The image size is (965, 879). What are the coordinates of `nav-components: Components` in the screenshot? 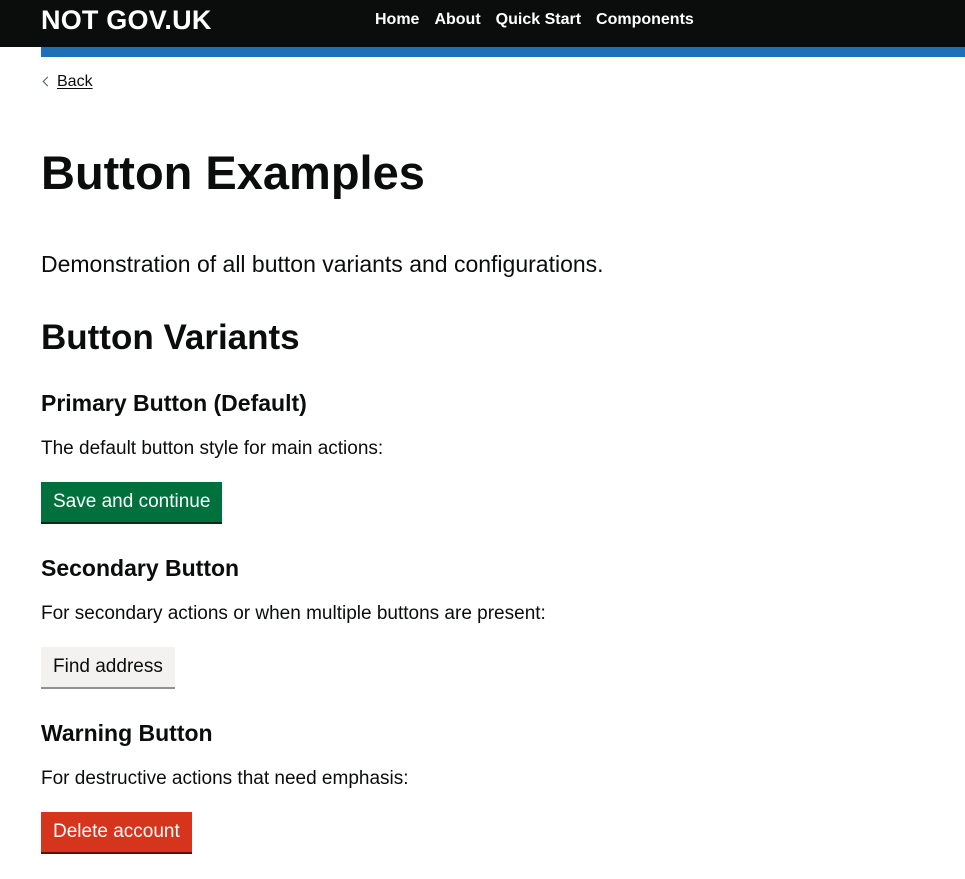 It's located at (645, 20).